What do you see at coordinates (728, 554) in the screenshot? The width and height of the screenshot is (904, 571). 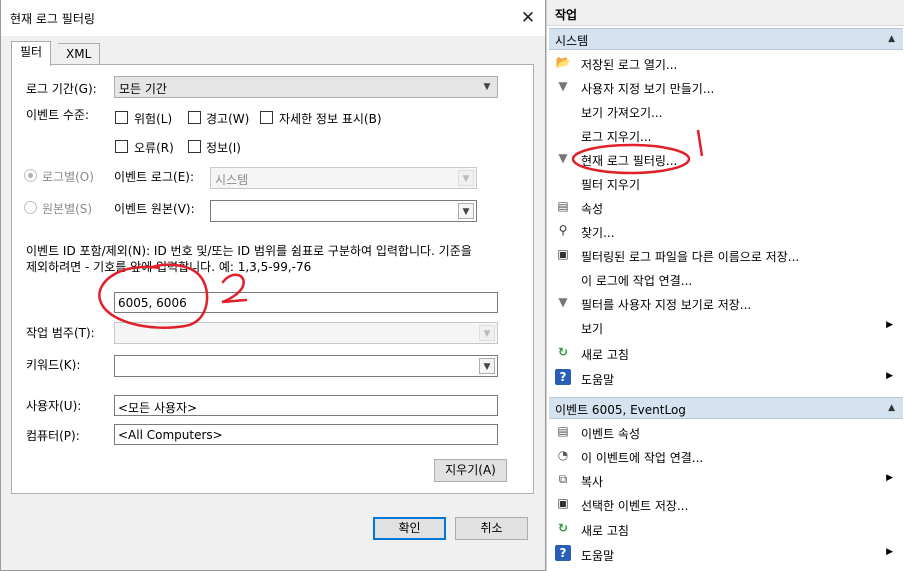 I see `action-help-event: ? 도움말 ▶` at bounding box center [728, 554].